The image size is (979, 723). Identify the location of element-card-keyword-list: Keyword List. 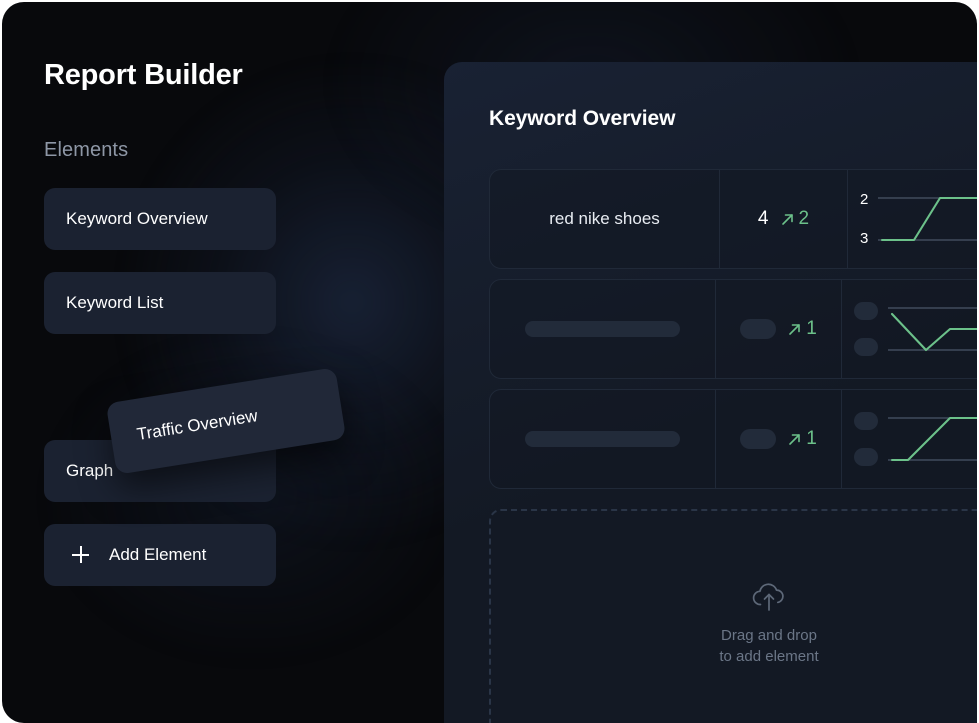
(160, 302).